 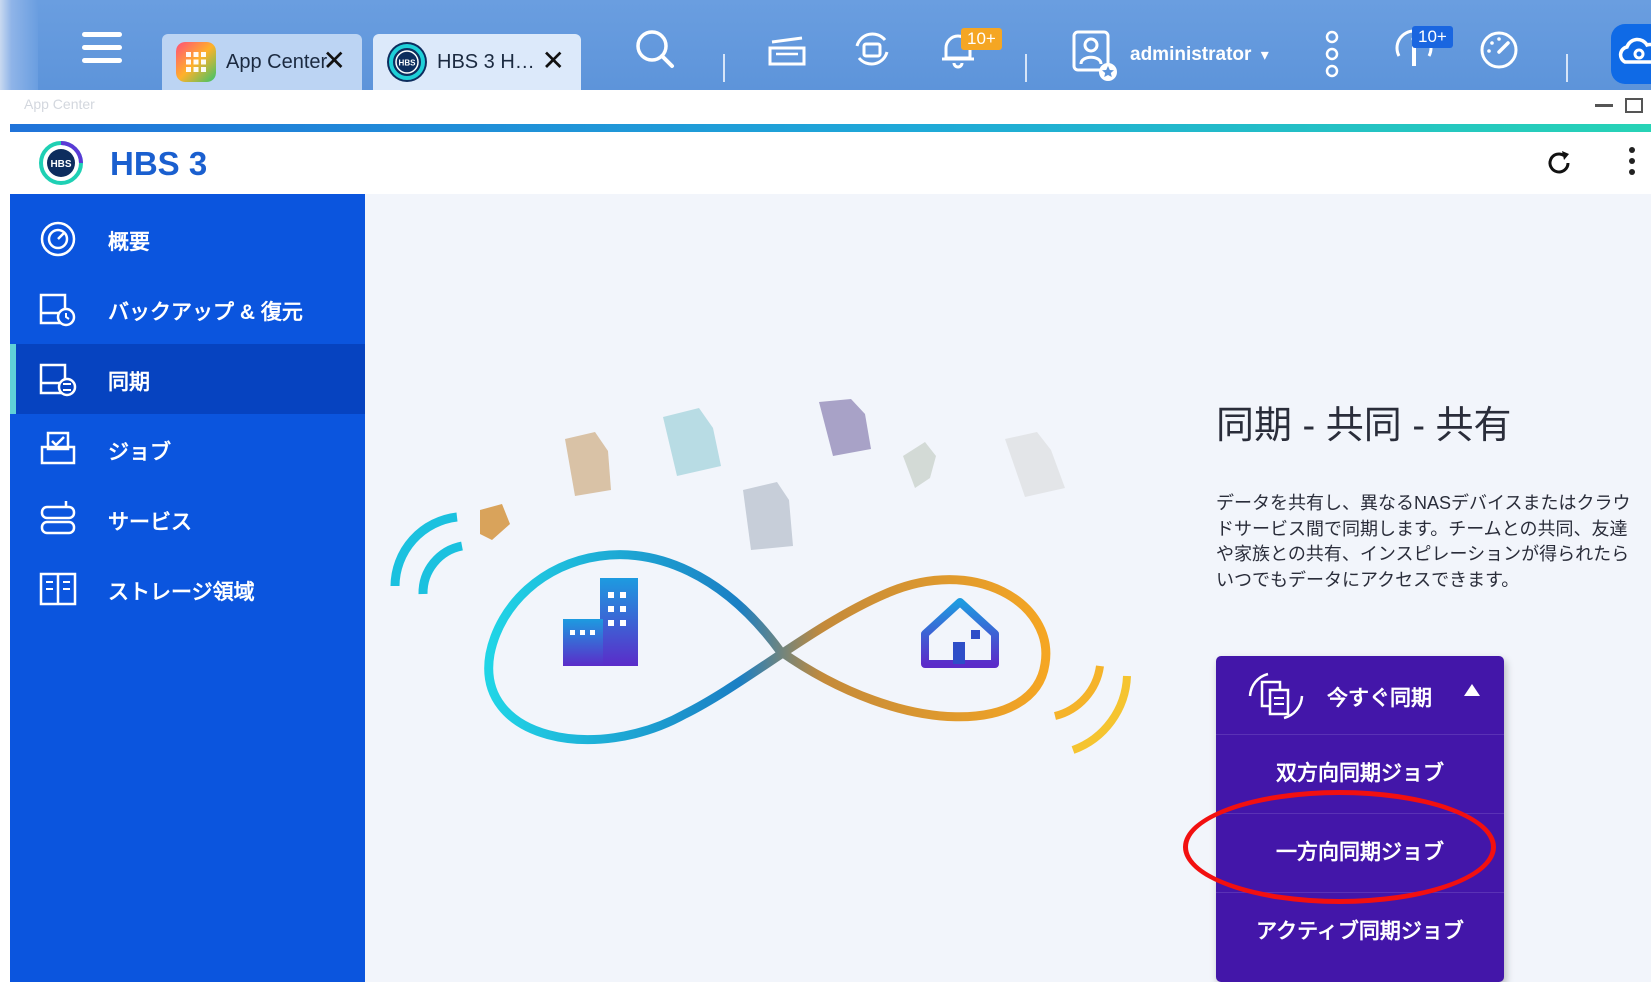 I want to click on sync-icon, so click(x=58, y=380).